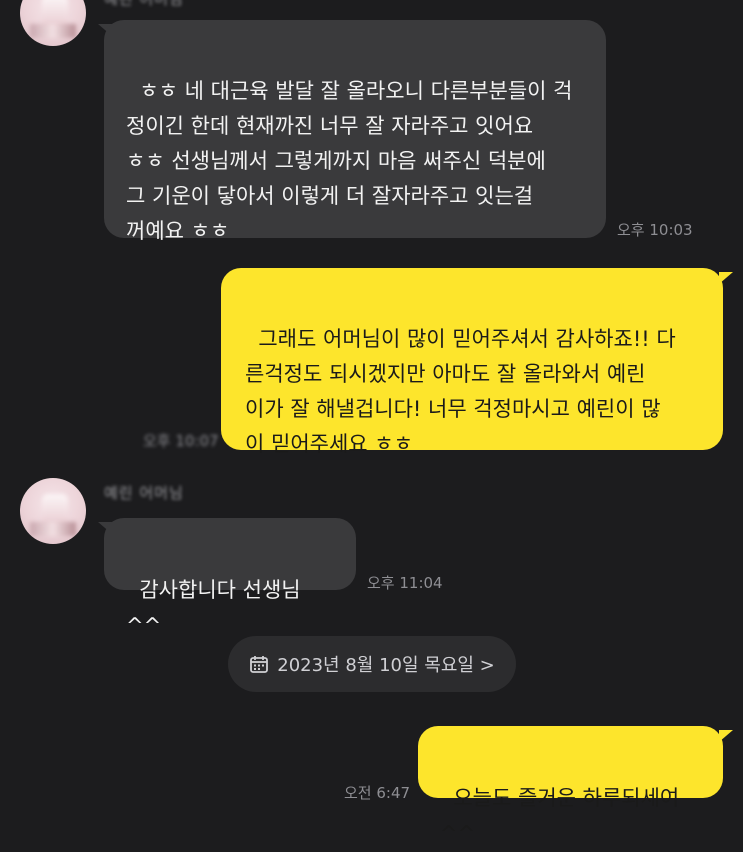 Image resolution: width=743 pixels, height=852 pixels. I want to click on outgoing-message-bubble: 오늘도 즐거운 하루되세여^^, so click(570, 786).